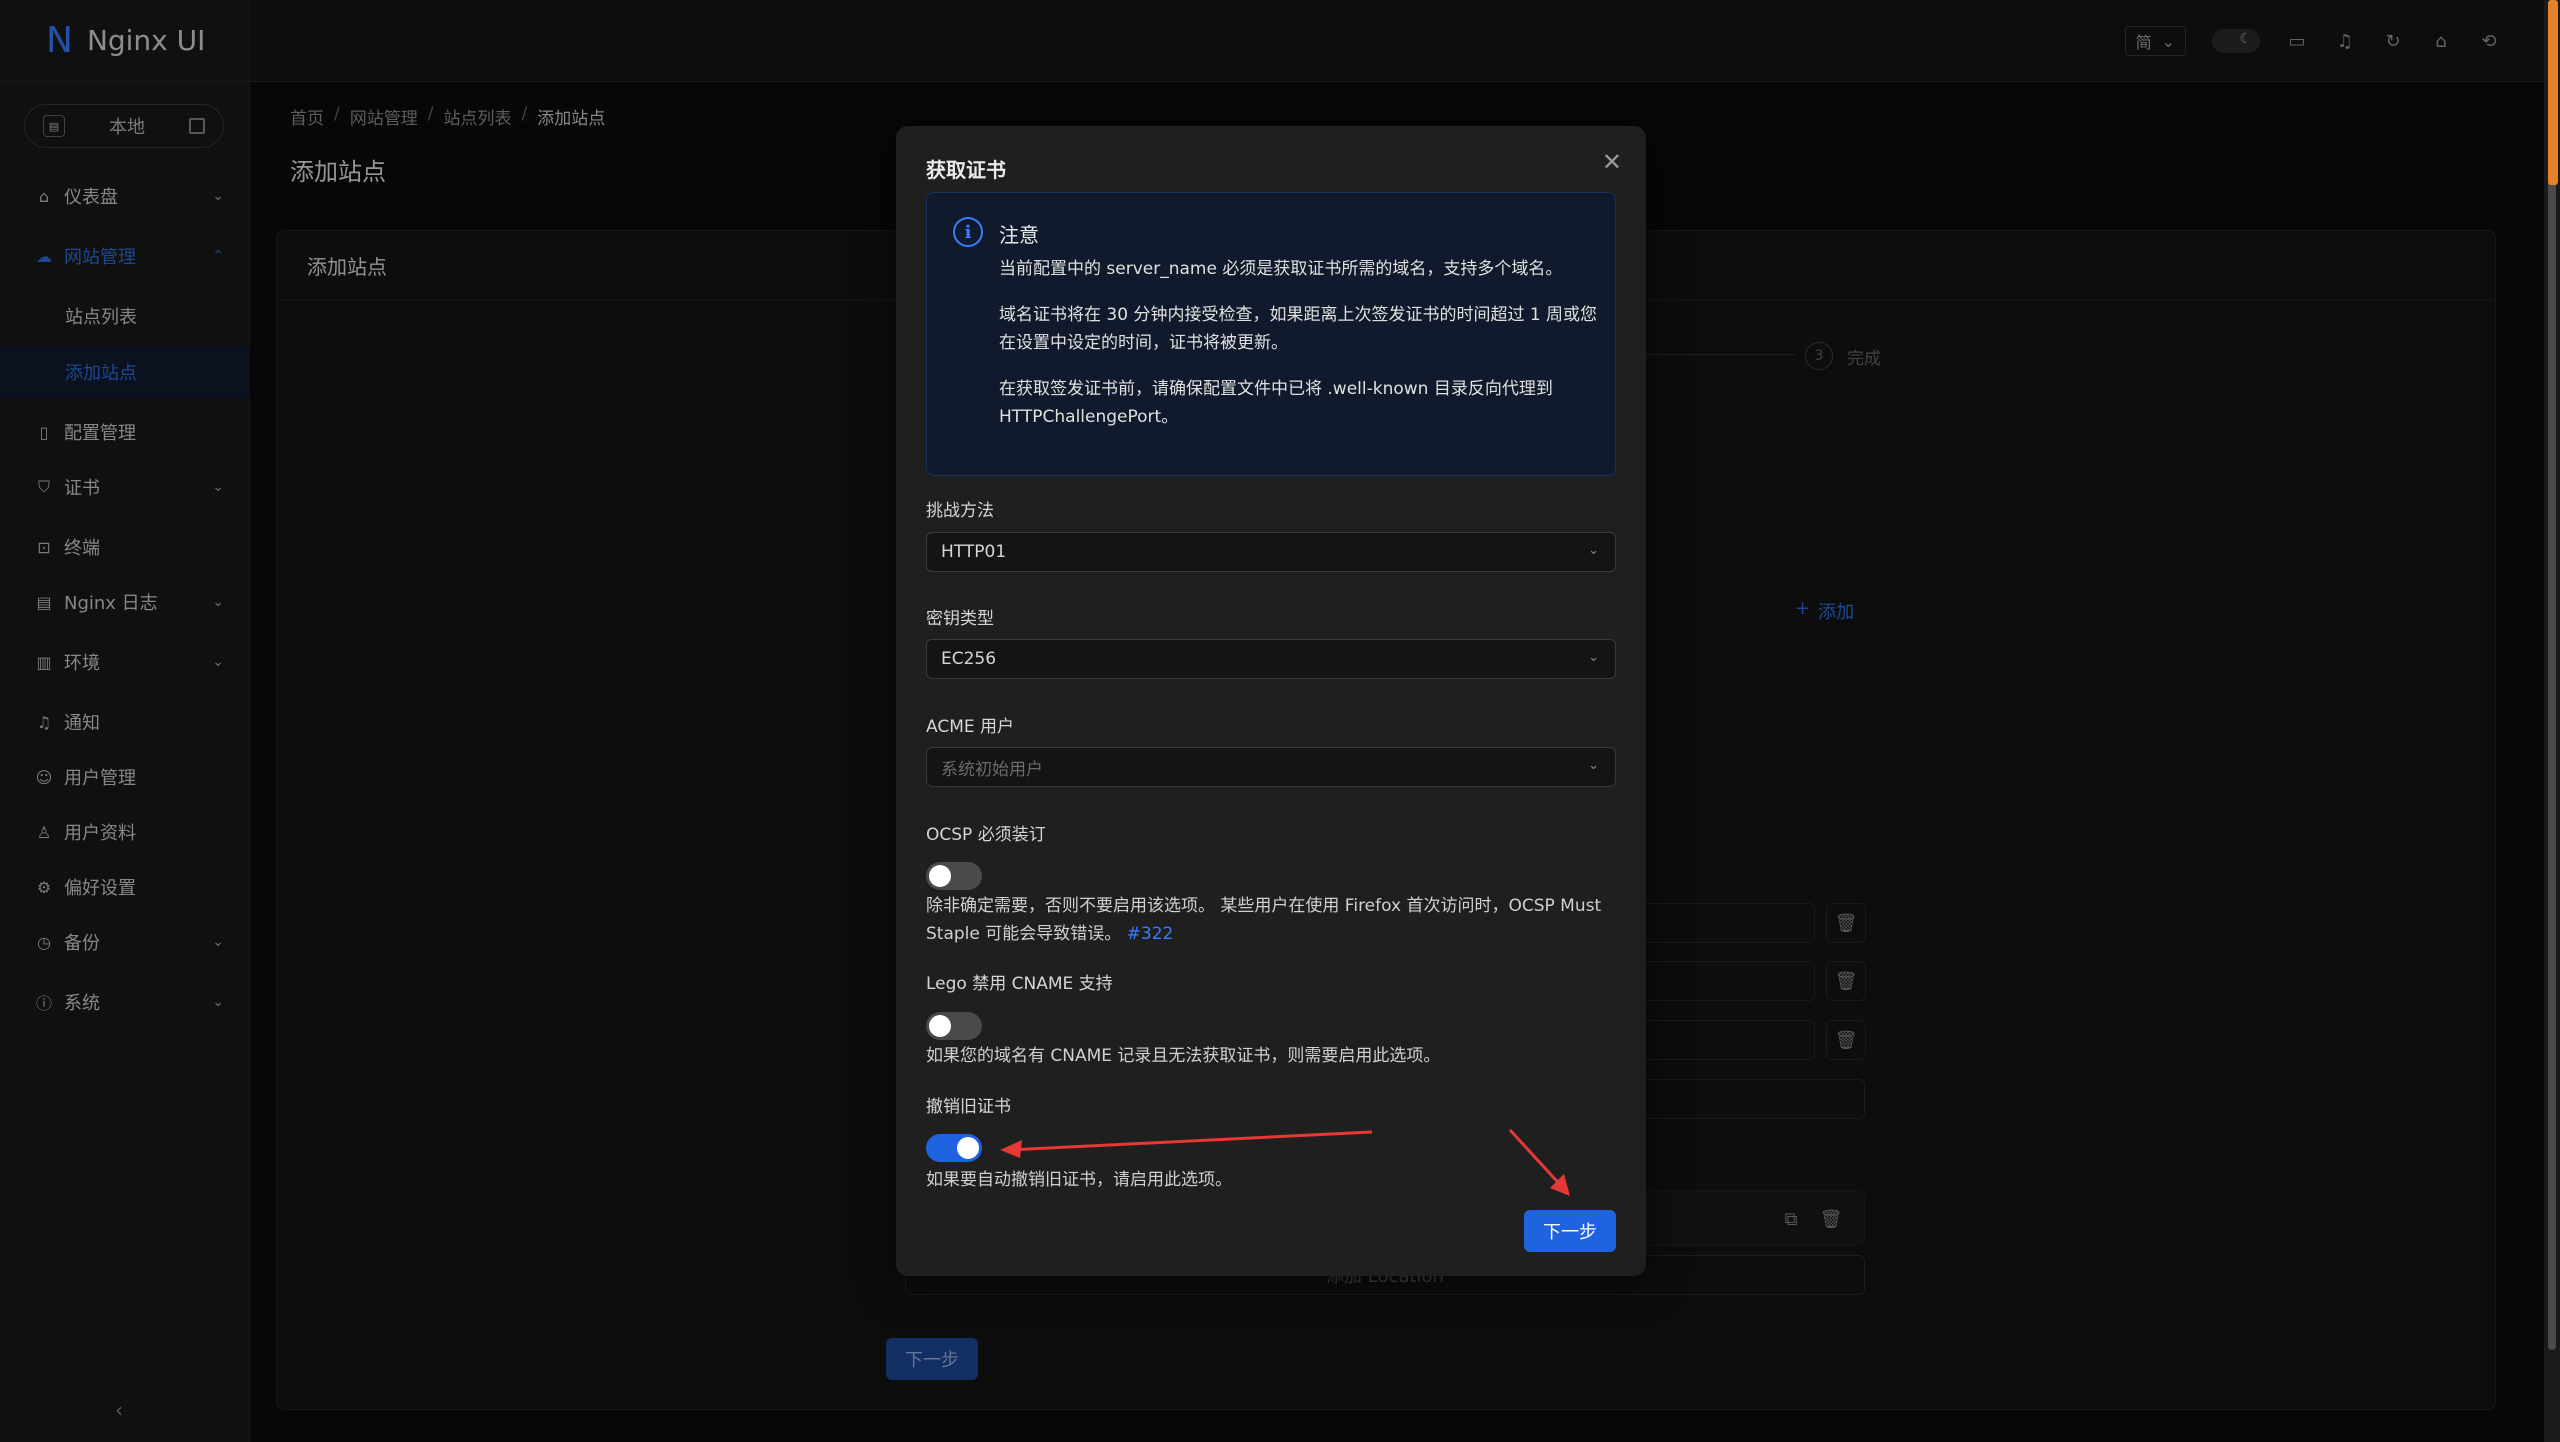 This screenshot has height=1442, width=2560. I want to click on arrow-to-next-button, so click(1539, 1162).